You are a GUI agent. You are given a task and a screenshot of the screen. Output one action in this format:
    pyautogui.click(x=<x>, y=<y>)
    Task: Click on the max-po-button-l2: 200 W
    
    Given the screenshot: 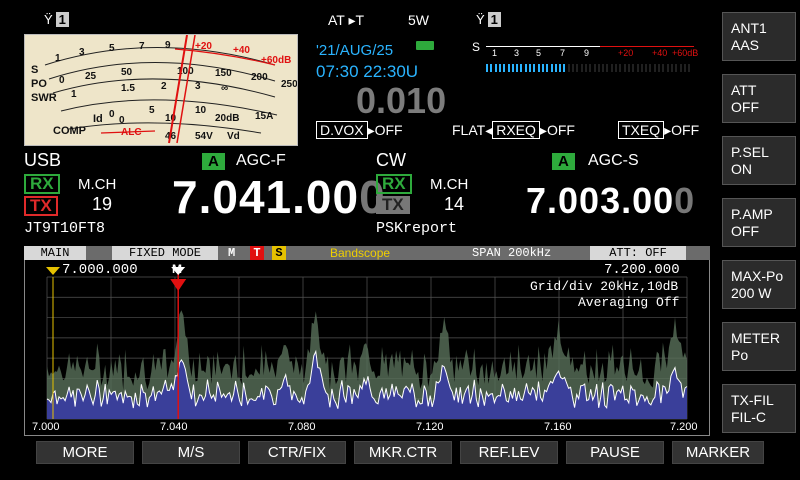 What is the action you would take?
    pyautogui.click(x=751, y=293)
    